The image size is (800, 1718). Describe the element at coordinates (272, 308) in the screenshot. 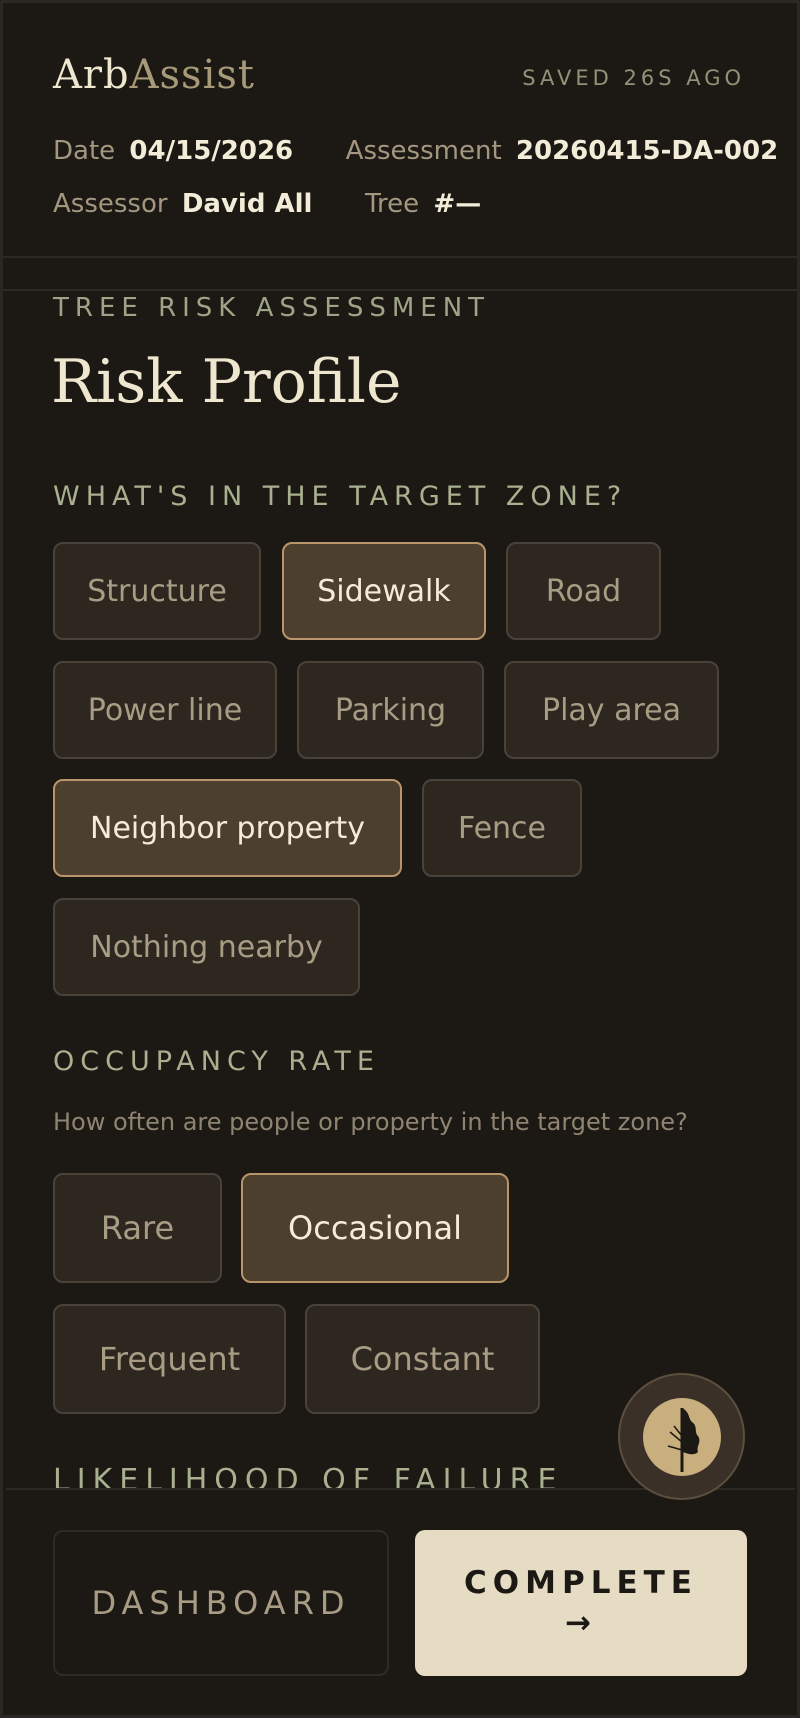

I see `page-eyebrow: TREE RISK ASSESSMENT` at that location.